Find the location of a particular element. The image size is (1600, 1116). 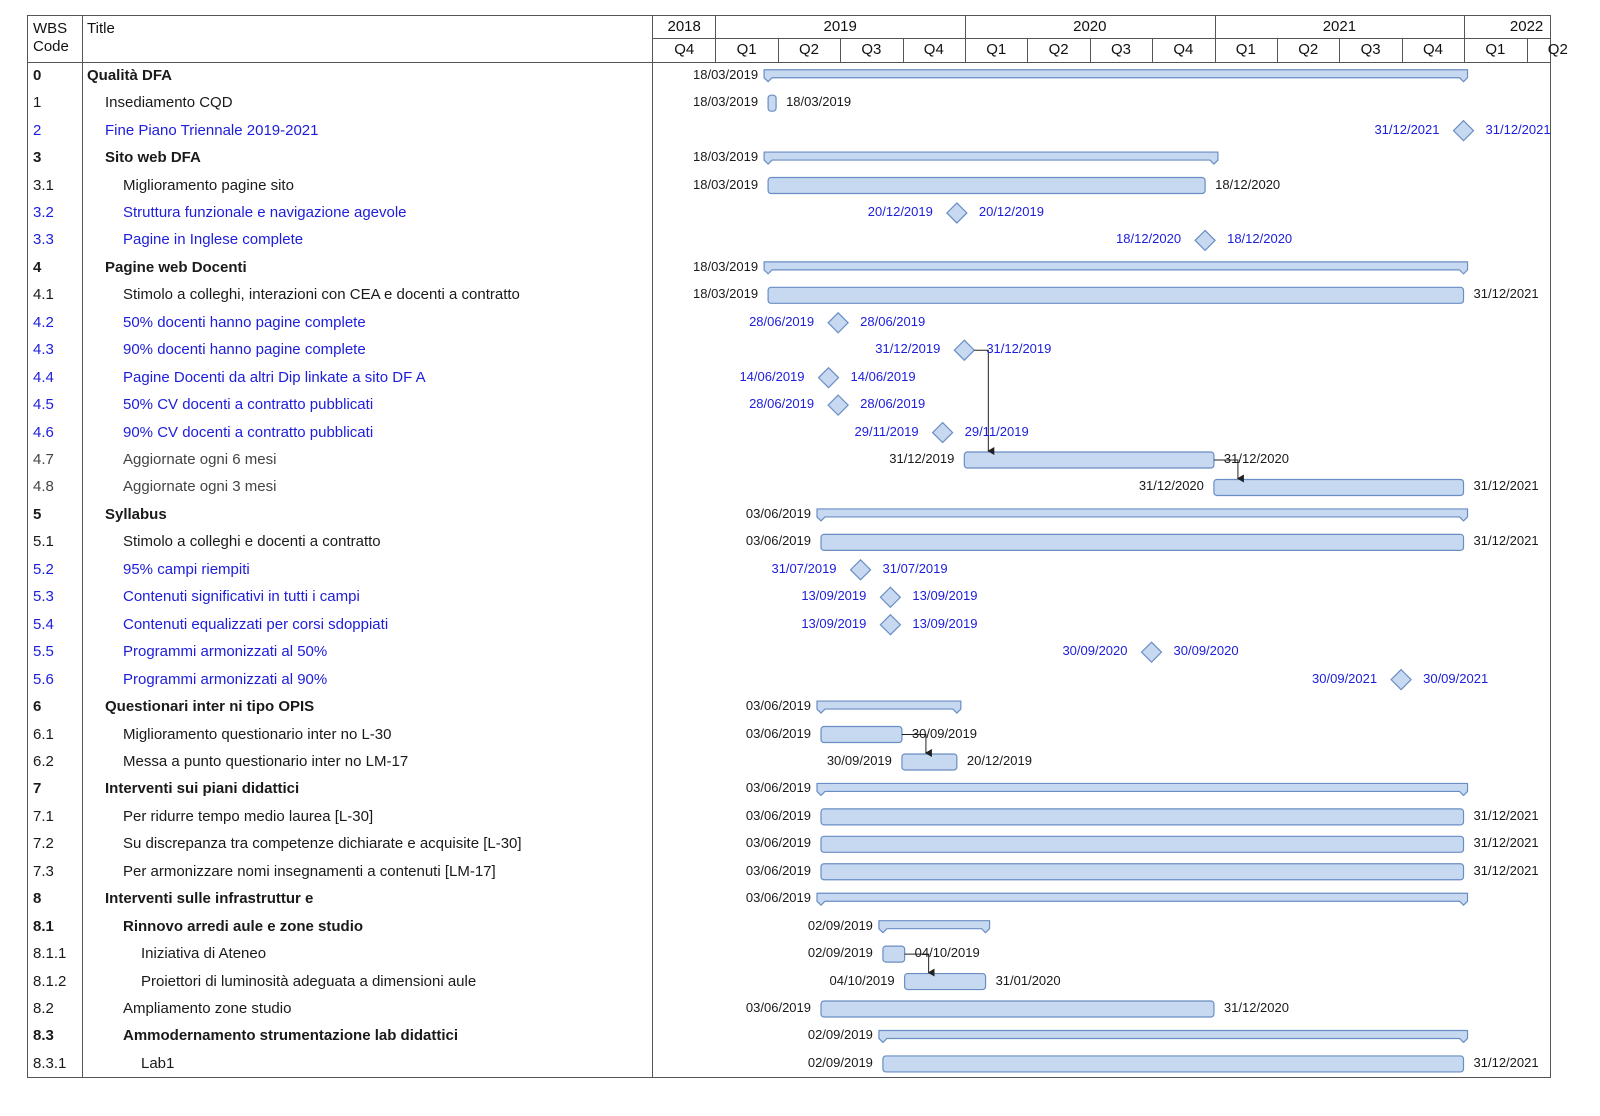

task-title: Miglioramento questionario inter no L-30 is located at coordinates (257, 734).